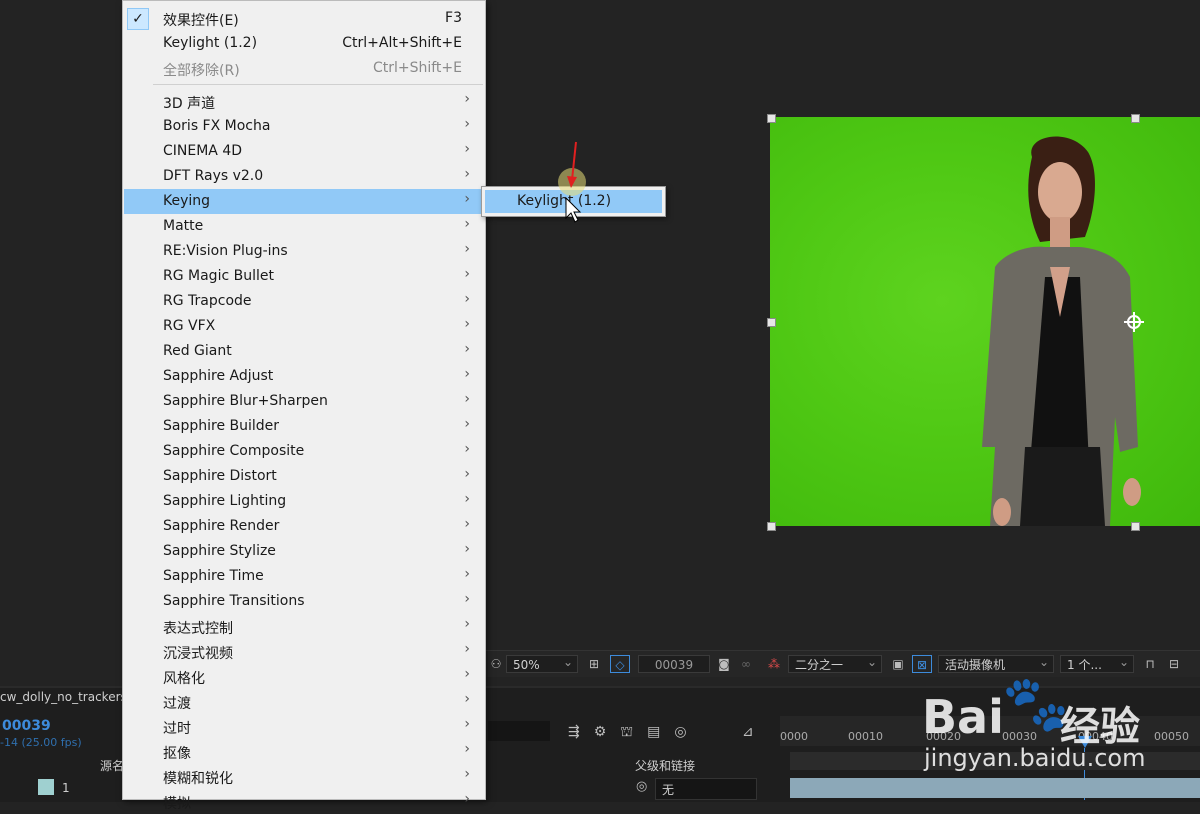 The width and height of the screenshot is (1200, 814). I want to click on pick-whip-icon: ◎, so click(641, 786).